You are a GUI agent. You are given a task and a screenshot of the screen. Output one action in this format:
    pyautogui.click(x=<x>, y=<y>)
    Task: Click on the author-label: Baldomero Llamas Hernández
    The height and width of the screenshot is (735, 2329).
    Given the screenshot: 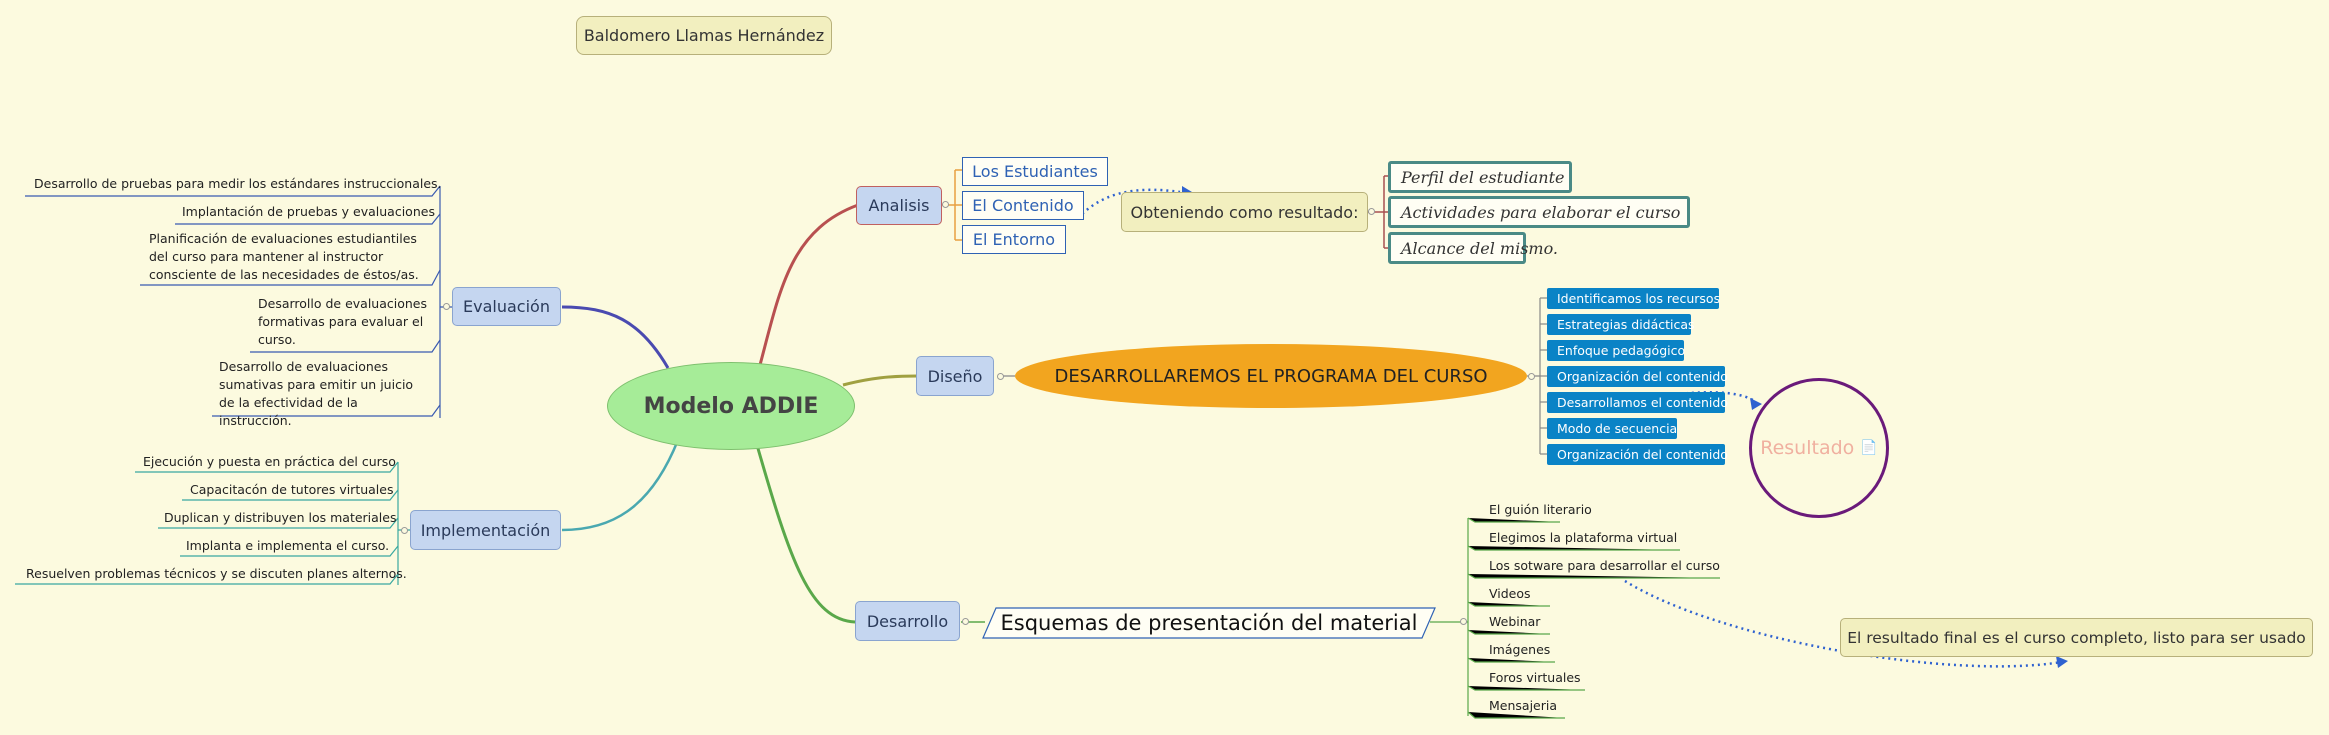 What is the action you would take?
    pyautogui.click(x=704, y=35)
    